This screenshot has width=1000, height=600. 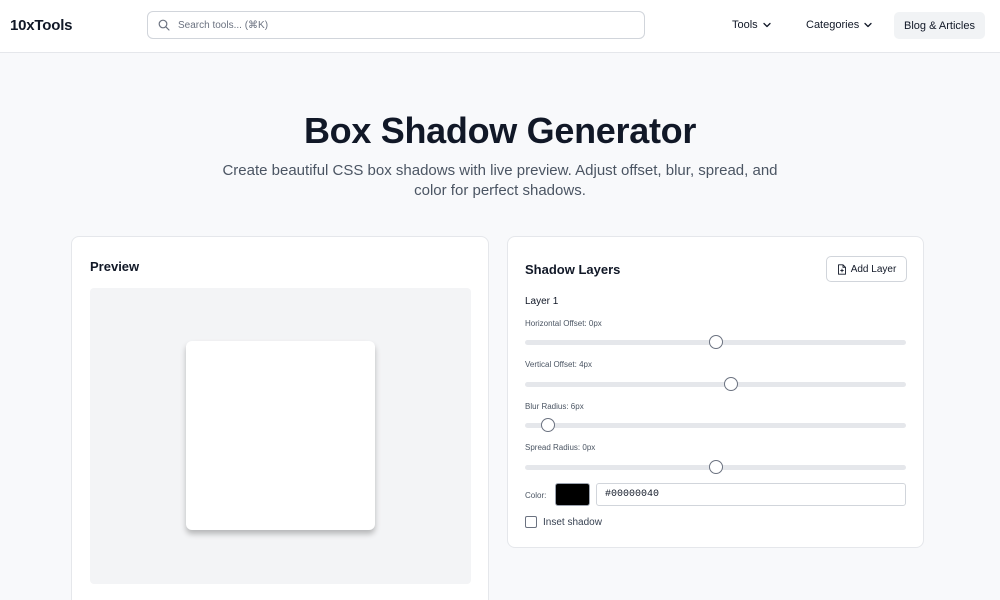 I want to click on spread-radius-label: Spread Radius: 0px, so click(x=560, y=447).